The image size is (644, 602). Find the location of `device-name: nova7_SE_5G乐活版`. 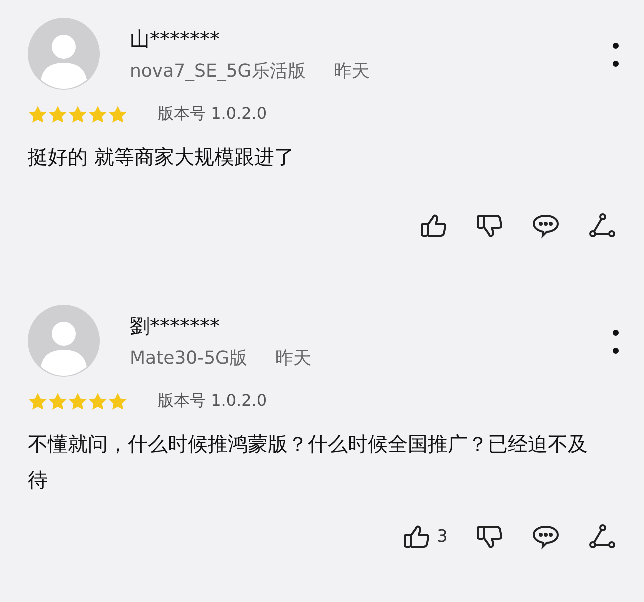

device-name: nova7_SE_5G乐活版 is located at coordinates (218, 71).